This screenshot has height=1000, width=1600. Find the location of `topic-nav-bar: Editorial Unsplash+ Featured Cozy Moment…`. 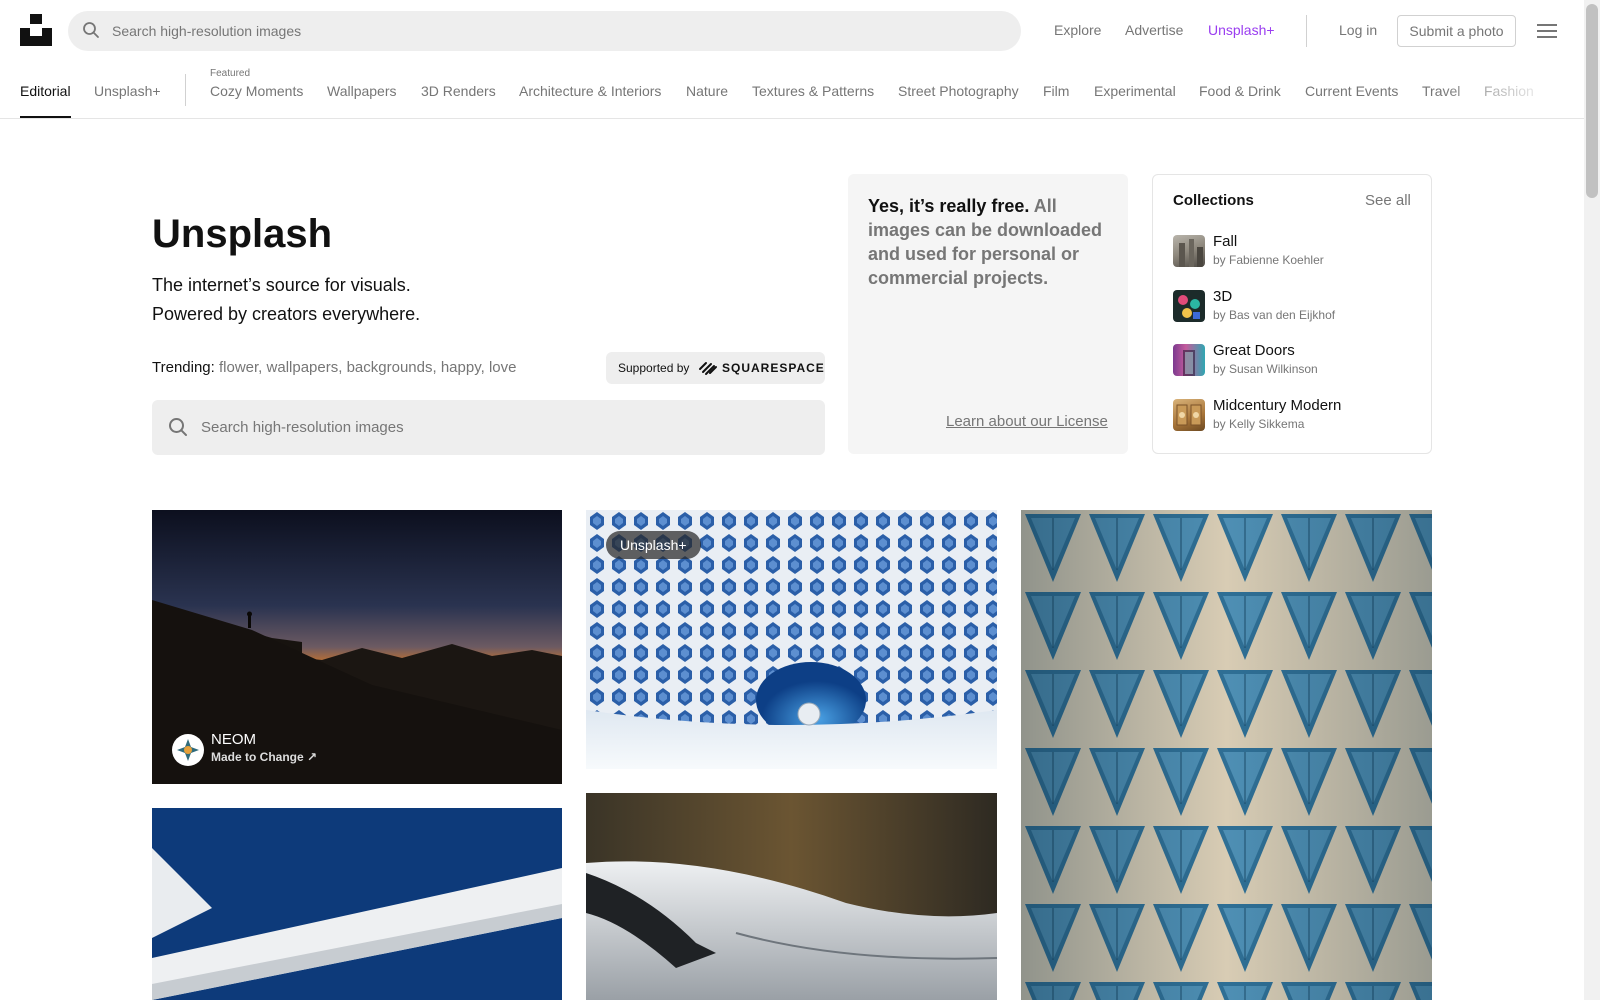

topic-nav-bar: Editorial Unsplash+ Featured Cozy Moment… is located at coordinates (792, 90).